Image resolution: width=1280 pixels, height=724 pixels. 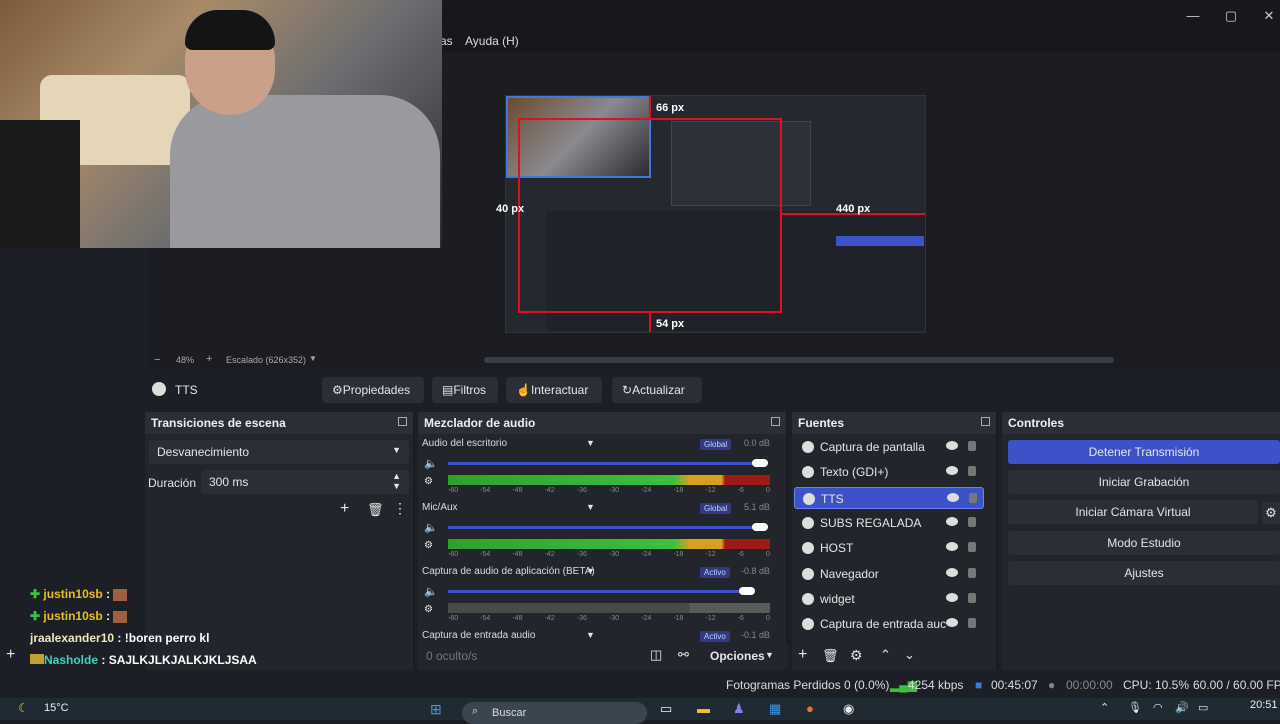 I want to click on zoom-out-button: −, so click(x=157, y=360).